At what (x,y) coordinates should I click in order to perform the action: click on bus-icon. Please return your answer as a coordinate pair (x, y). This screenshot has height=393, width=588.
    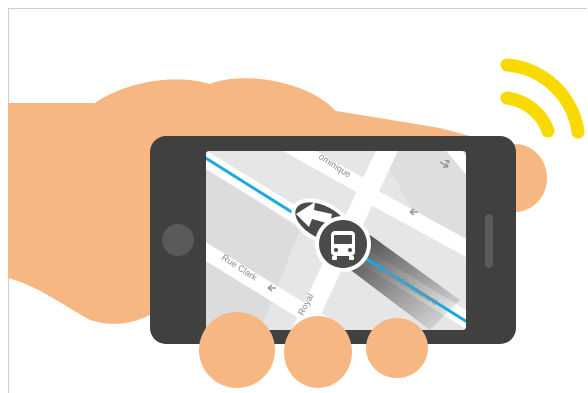
    Looking at the image, I should click on (343, 245).